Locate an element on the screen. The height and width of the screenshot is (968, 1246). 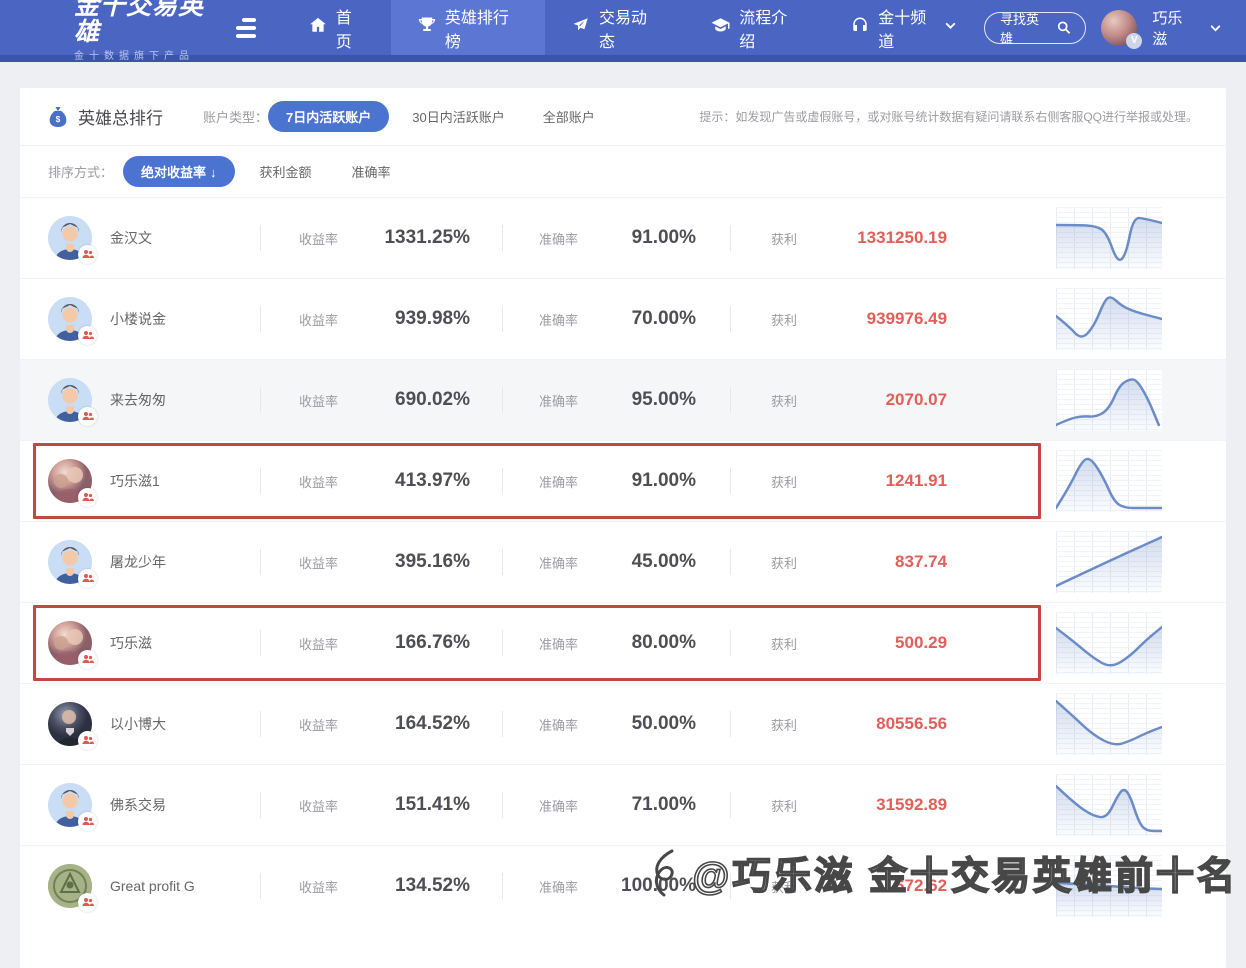
table-row: 屠龙少年 收益率 395.16% 准确率 45.00% 获利 837.74 is located at coordinates (623, 561).